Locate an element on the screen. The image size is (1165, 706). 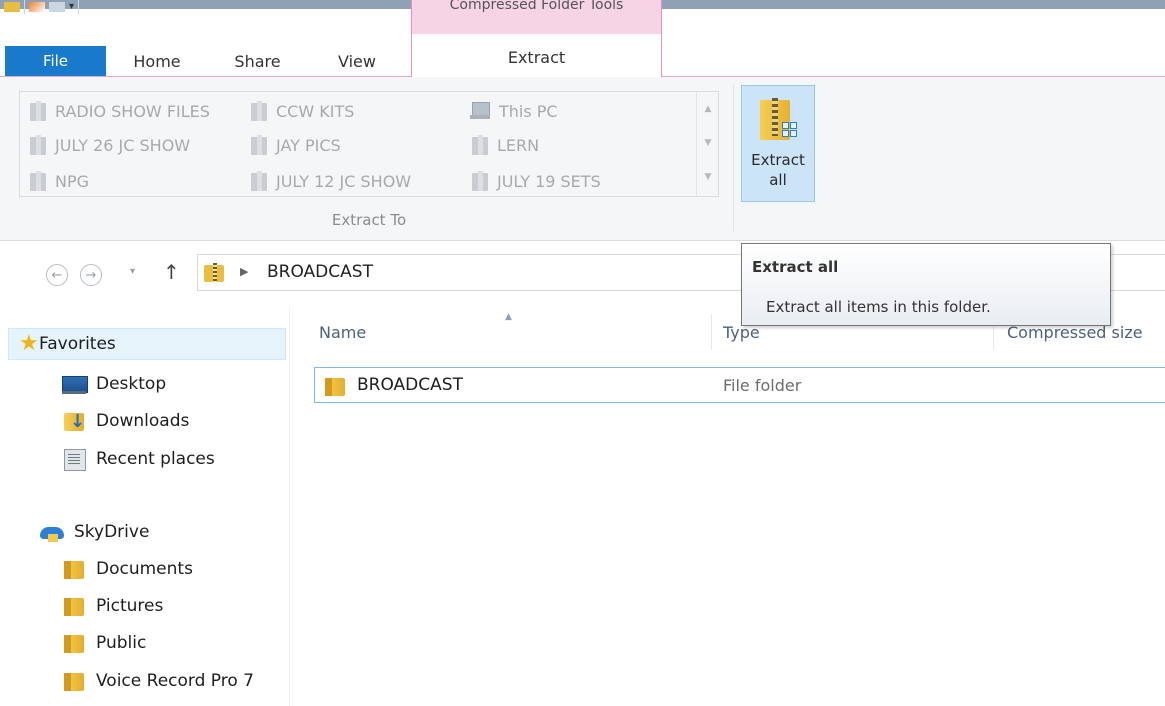
file-name: BROADCAST is located at coordinates (410, 385).